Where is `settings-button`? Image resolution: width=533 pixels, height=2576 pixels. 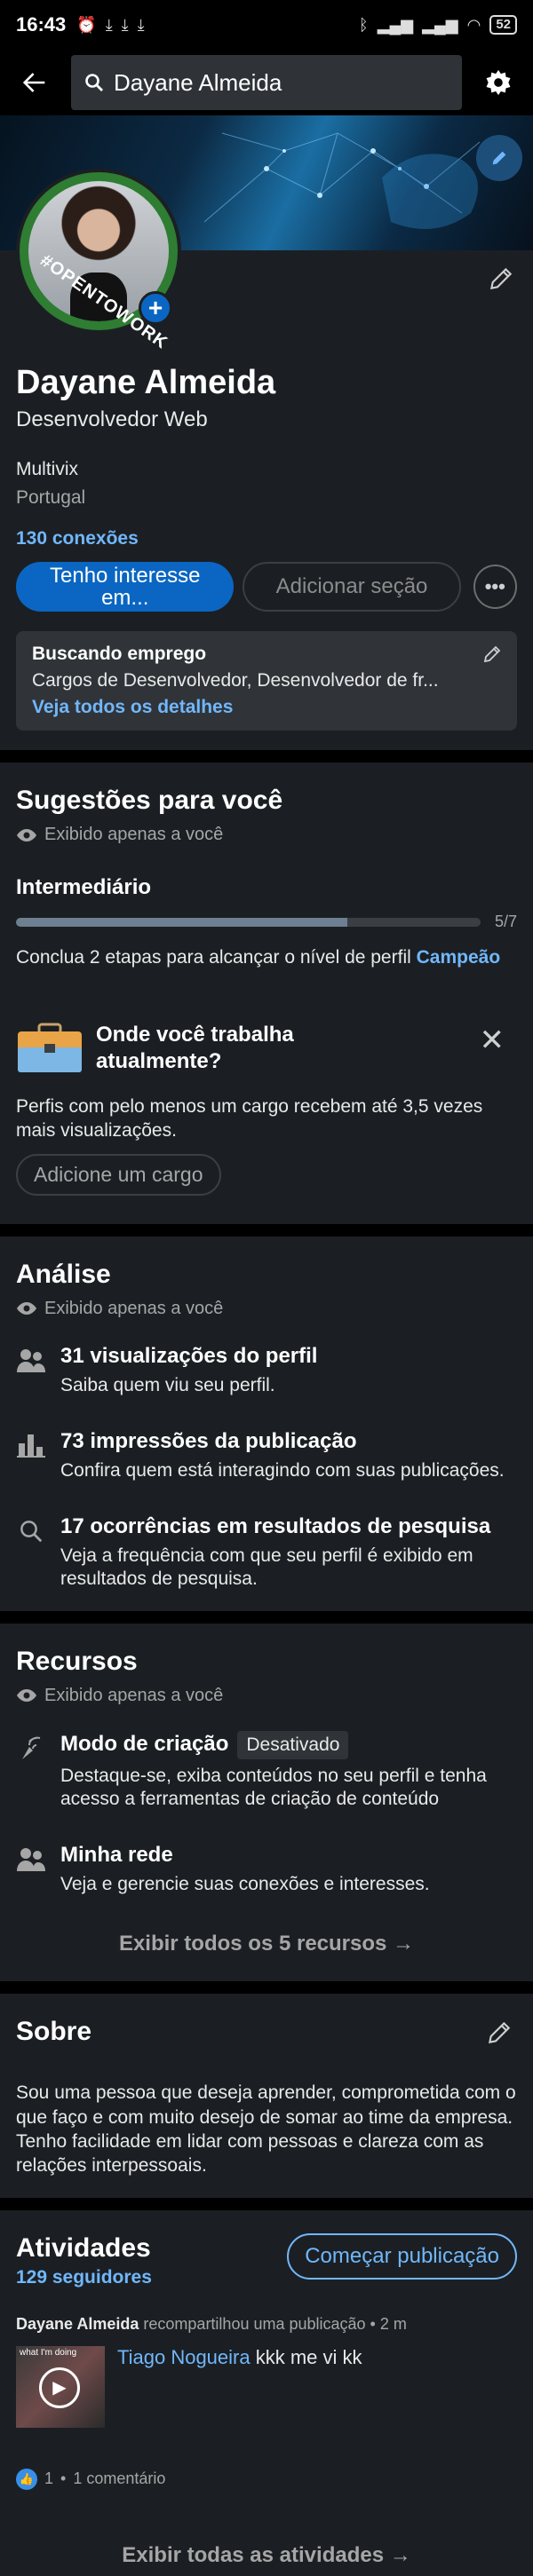 settings-button is located at coordinates (498, 82).